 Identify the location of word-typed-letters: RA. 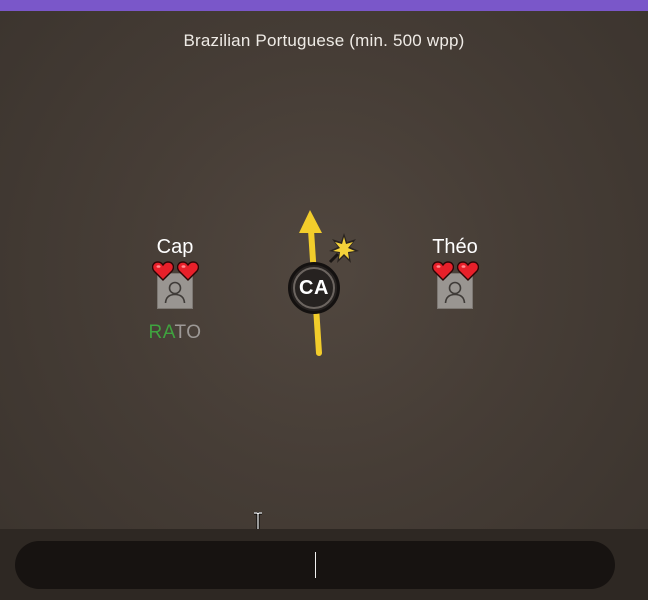
(161, 332).